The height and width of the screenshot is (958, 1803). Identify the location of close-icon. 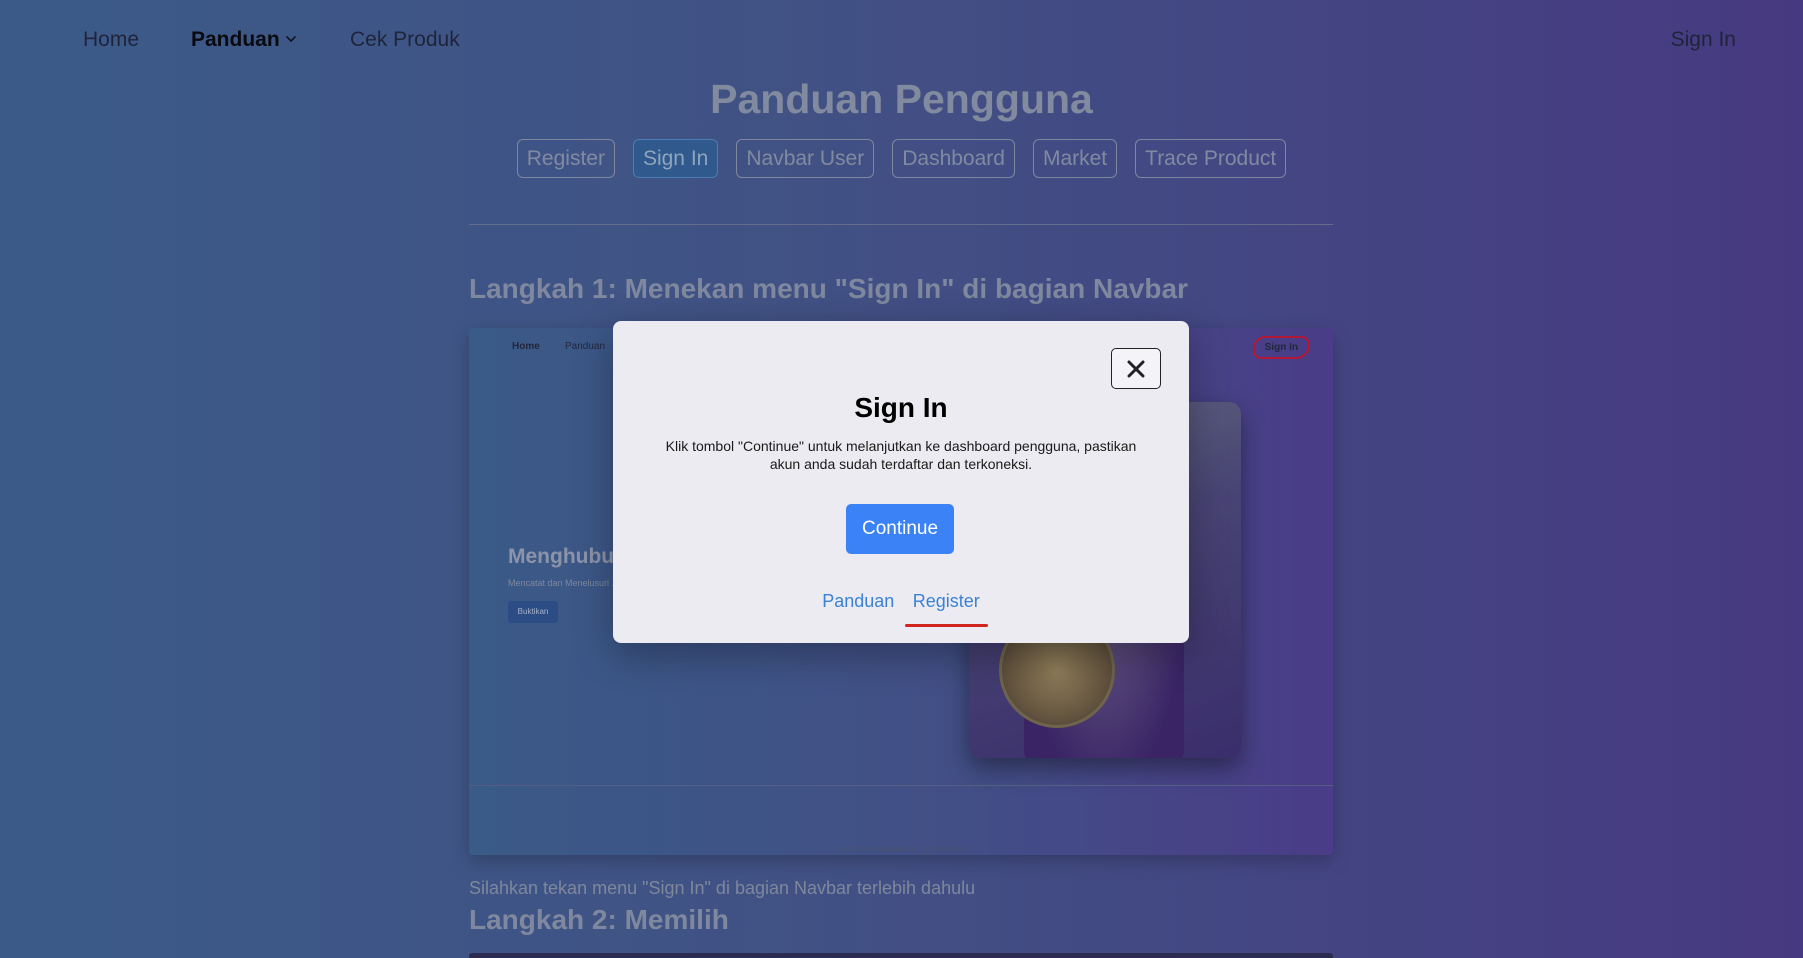
(1136, 369).